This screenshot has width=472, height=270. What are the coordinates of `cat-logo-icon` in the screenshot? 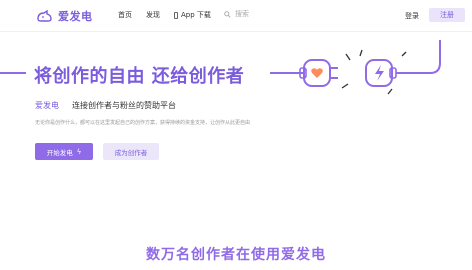 It's located at (44, 15).